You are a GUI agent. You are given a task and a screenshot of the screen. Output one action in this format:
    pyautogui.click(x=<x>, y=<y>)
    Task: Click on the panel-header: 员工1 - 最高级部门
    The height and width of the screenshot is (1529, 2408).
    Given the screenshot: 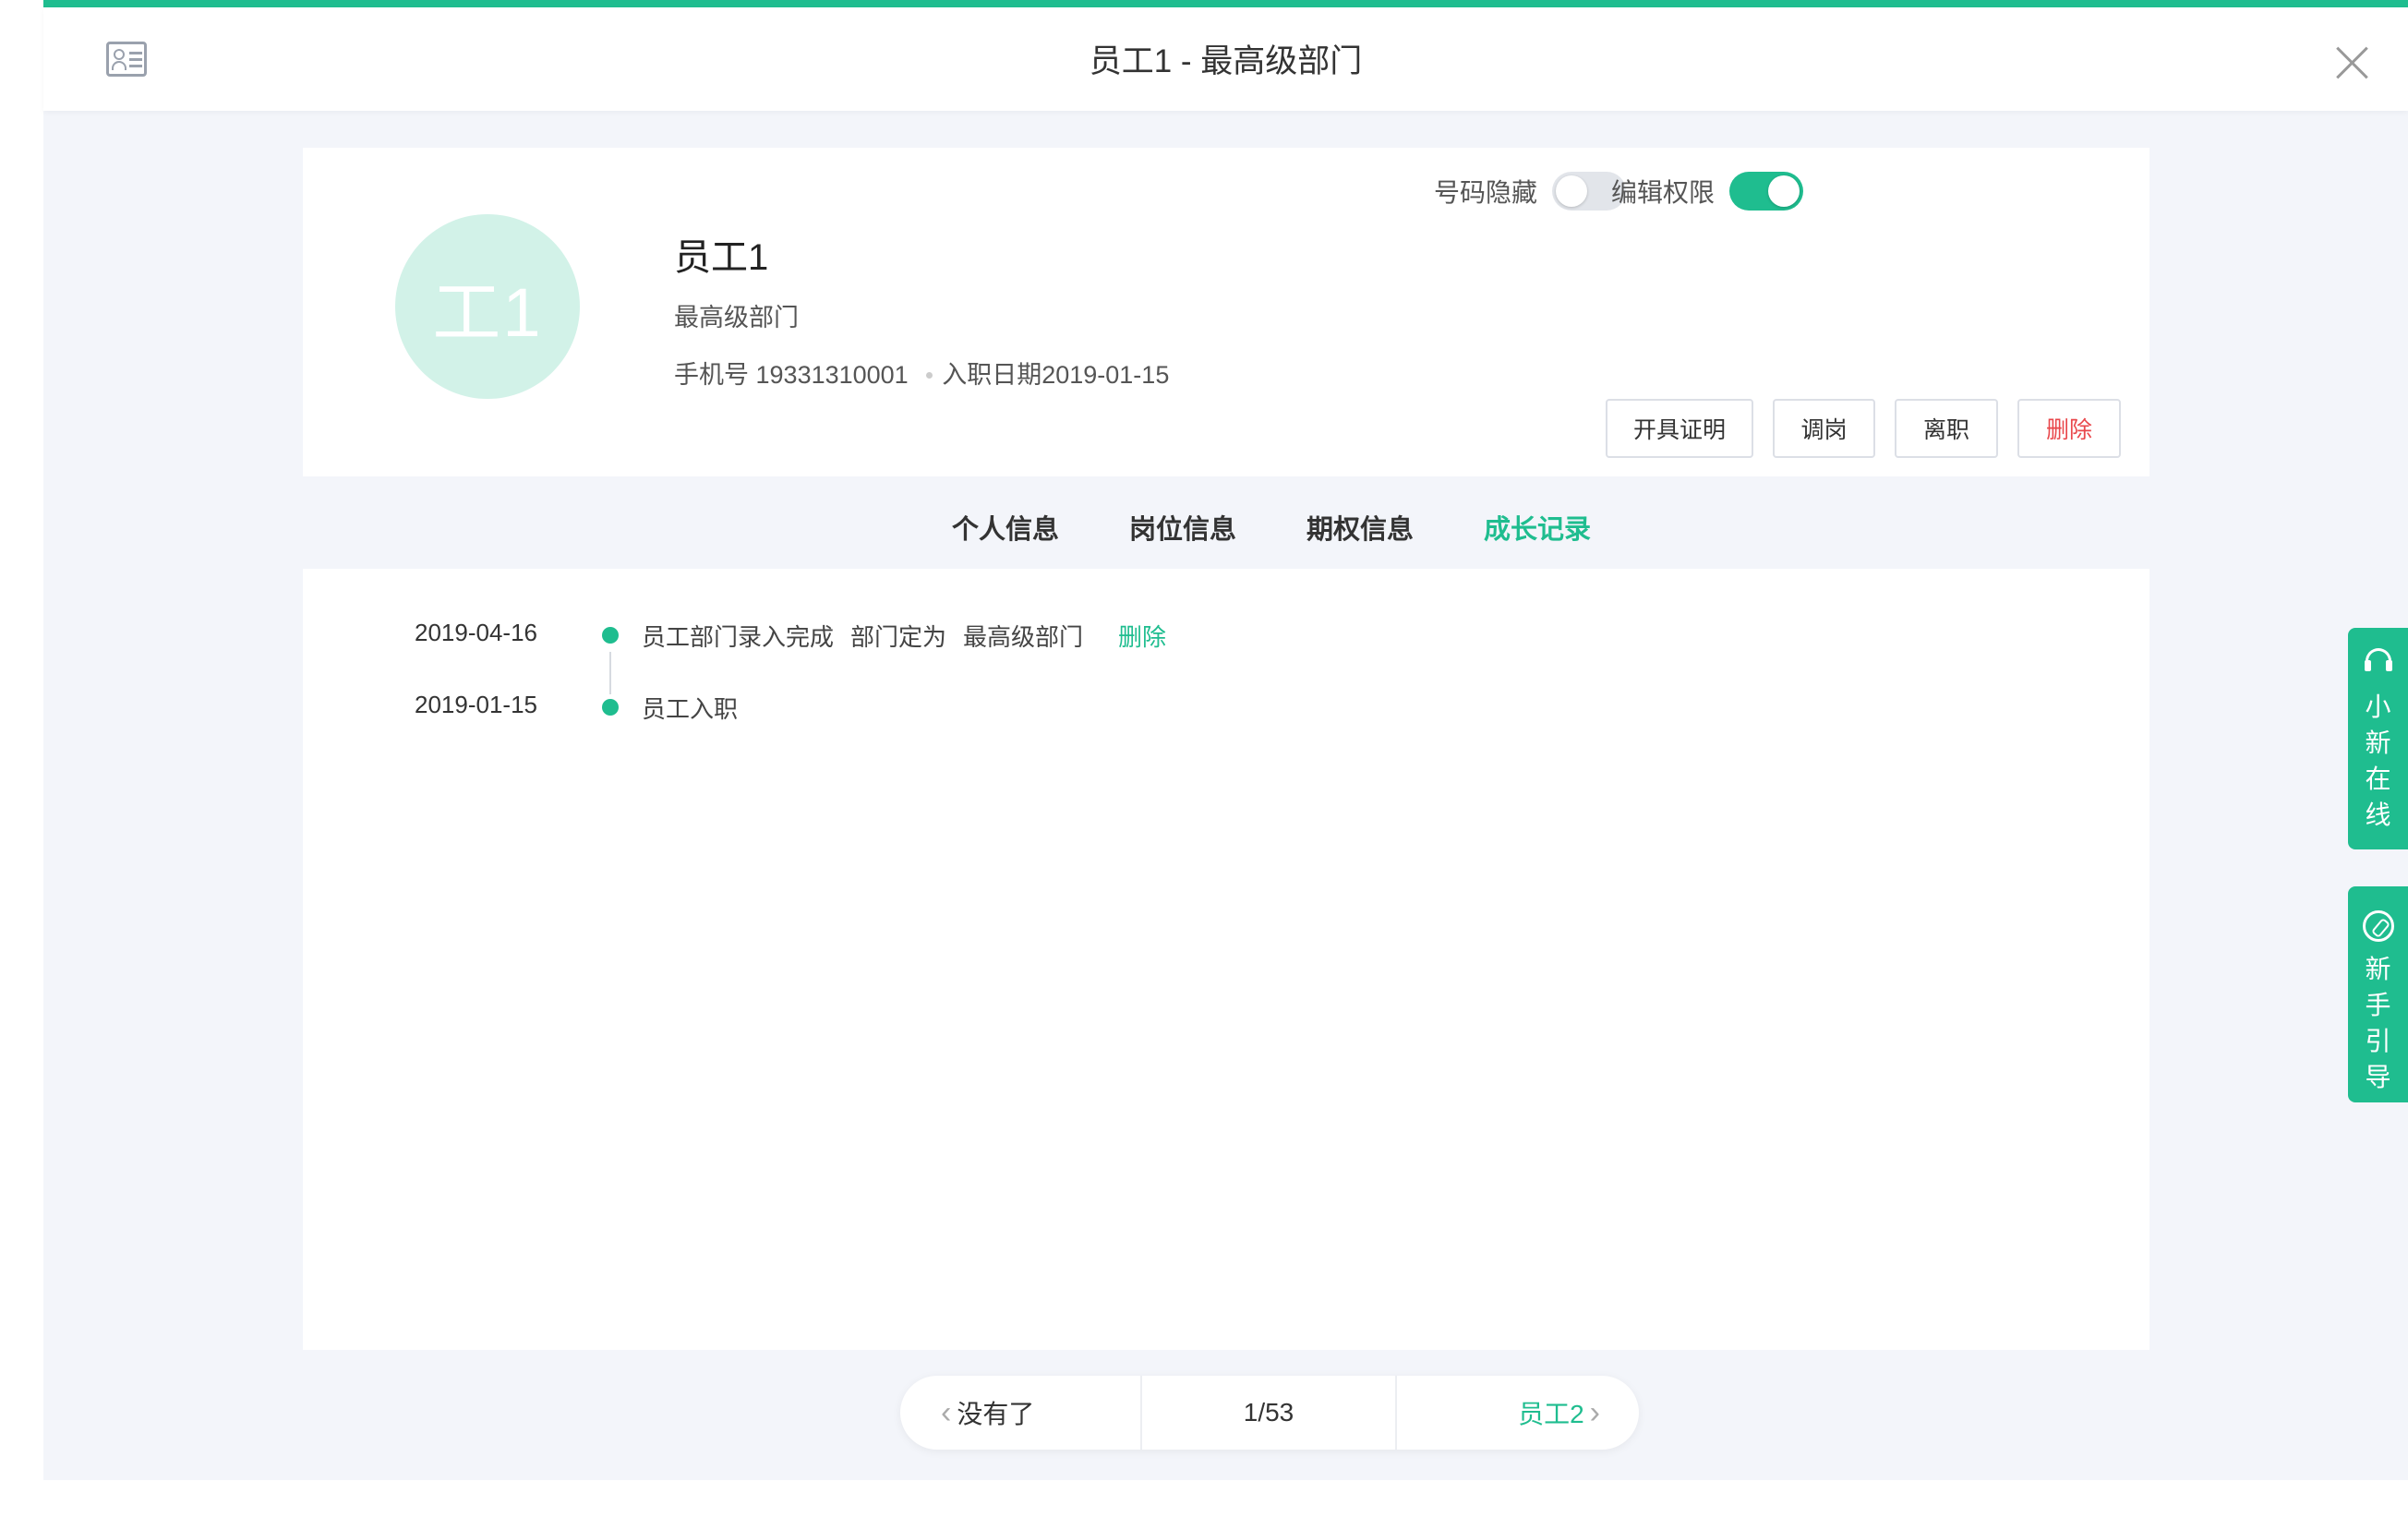 What is the action you would take?
    pyautogui.click(x=1225, y=59)
    